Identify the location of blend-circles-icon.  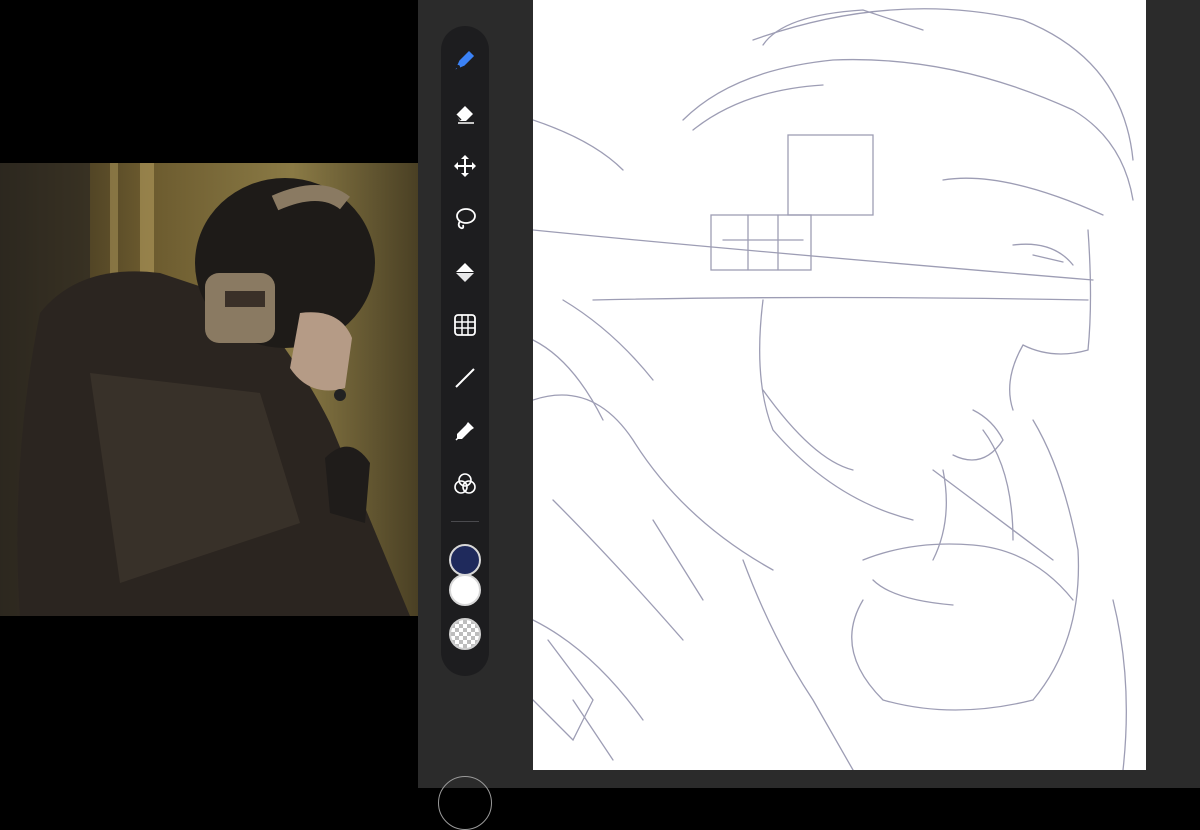
(465, 484).